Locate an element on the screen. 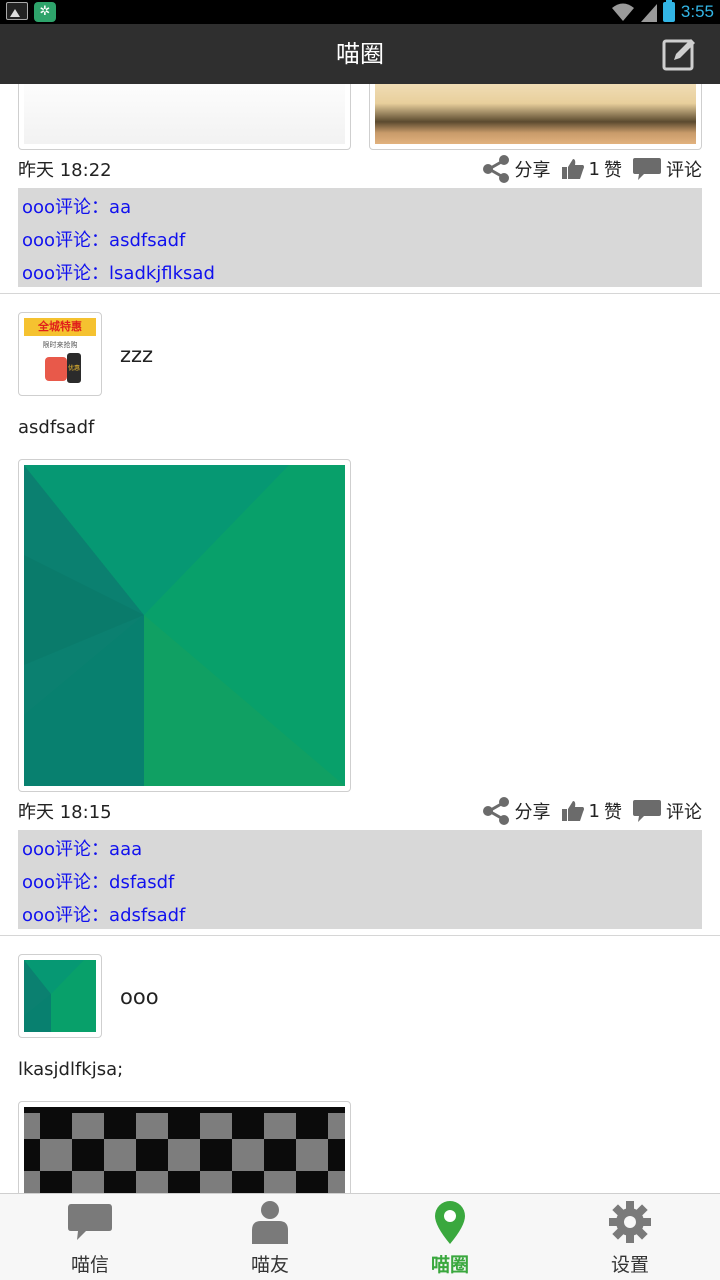 The width and height of the screenshot is (720, 1280). battery-icon is located at coordinates (668, 11).